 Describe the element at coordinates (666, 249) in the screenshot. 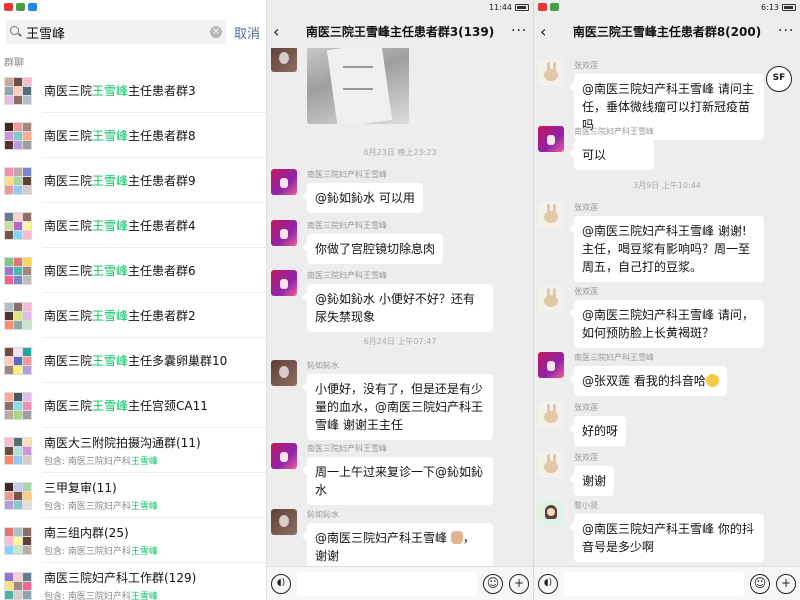

I see `message-bubble: @南医三院妇产科王雪峰 谢谢!主任，喝豆浆有影响吗？周一至周五，自己打的豆浆。` at that location.